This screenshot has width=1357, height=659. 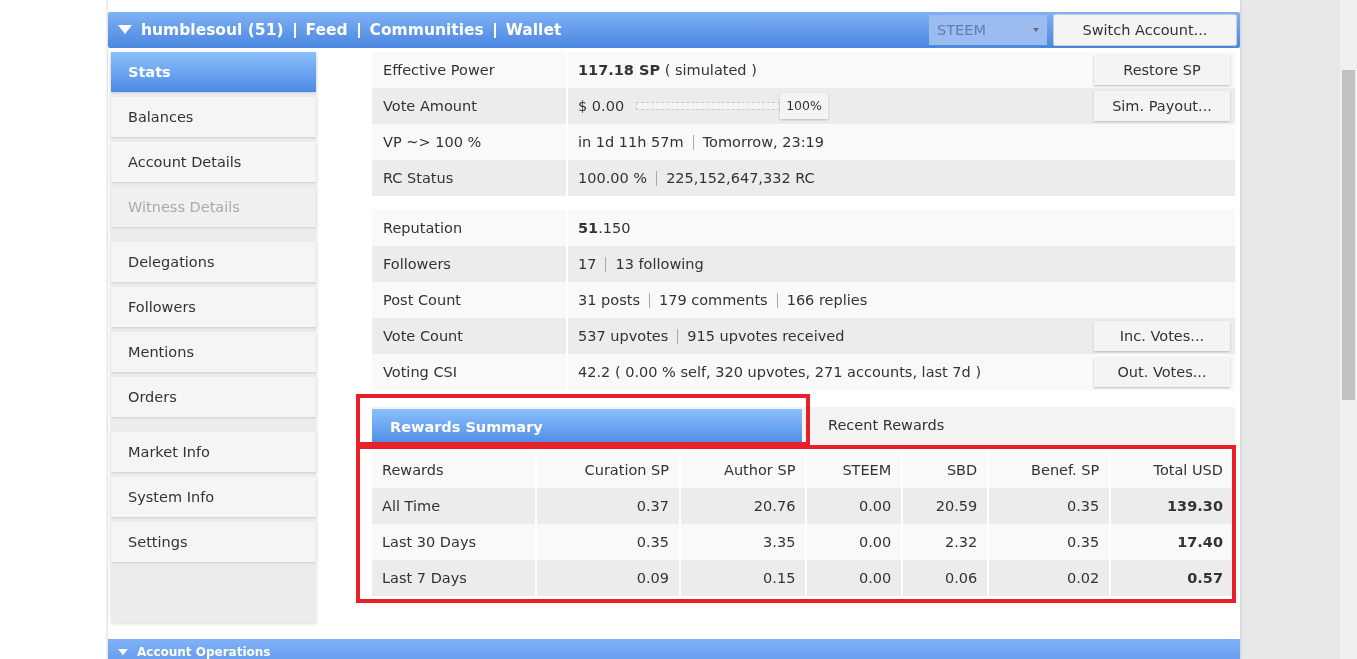 What do you see at coordinates (613, 178) in the screenshot?
I see `stat-value: 100.00 %` at bounding box center [613, 178].